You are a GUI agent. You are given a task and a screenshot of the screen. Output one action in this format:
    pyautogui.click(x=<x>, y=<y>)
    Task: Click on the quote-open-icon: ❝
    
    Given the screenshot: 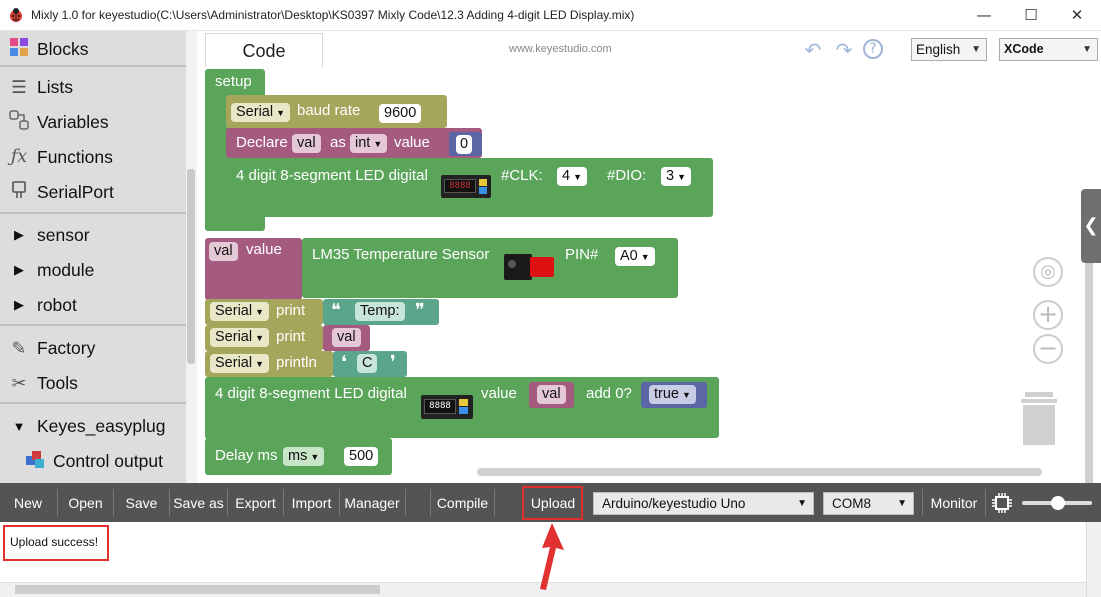 What is the action you would take?
    pyautogui.click(x=336, y=310)
    